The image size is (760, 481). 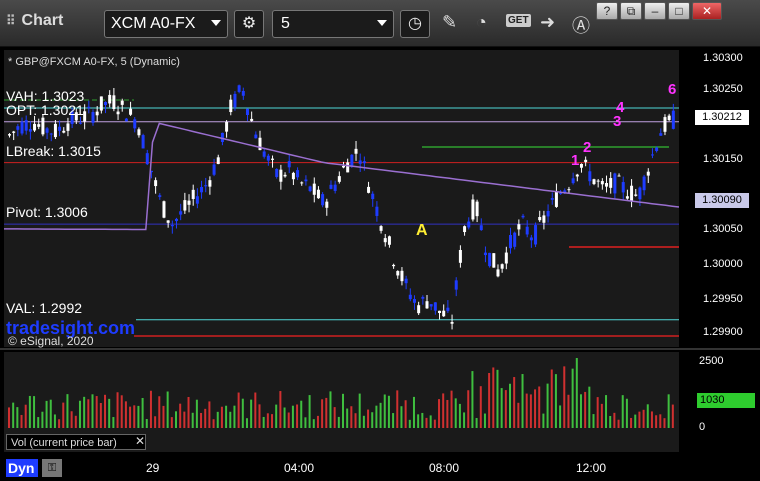 I want to click on pane-divider, so click(x=380, y=349).